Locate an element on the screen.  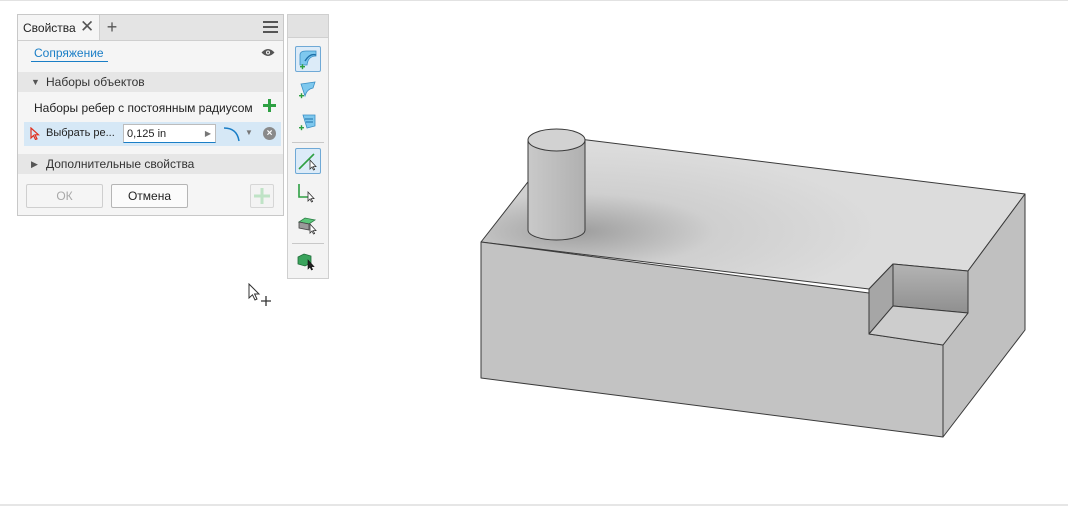
chevron-down-icon: ▼ is located at coordinates (249, 132).